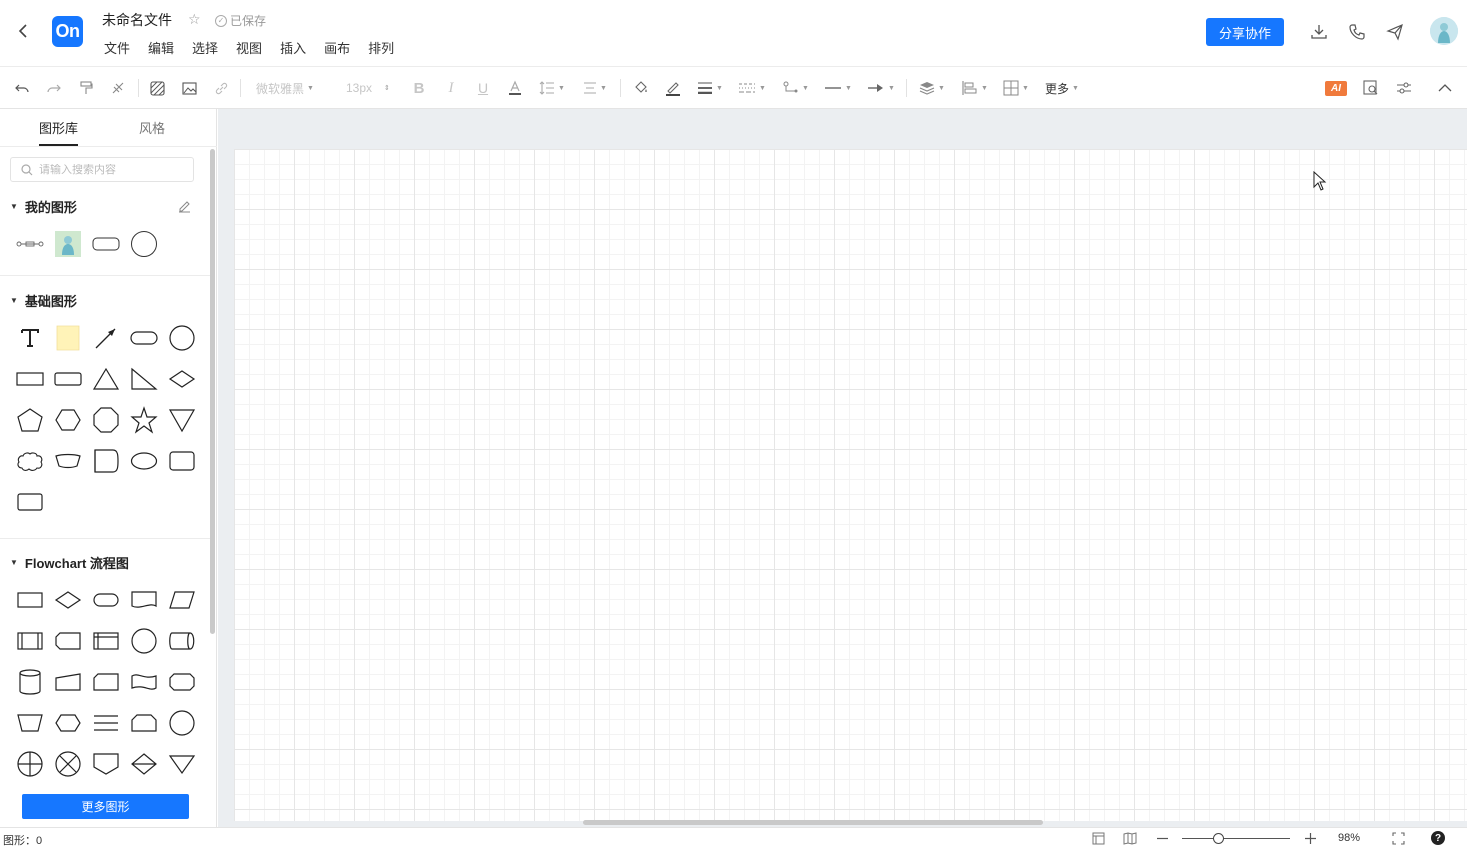 The image size is (1467, 848). What do you see at coordinates (144, 338) in the screenshot?
I see `shape-terminator` at bounding box center [144, 338].